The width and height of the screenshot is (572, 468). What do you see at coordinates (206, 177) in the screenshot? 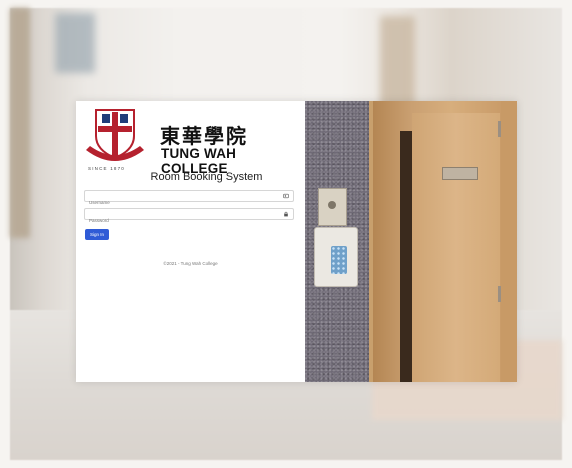
I see `page-title: Room Booking System` at bounding box center [206, 177].